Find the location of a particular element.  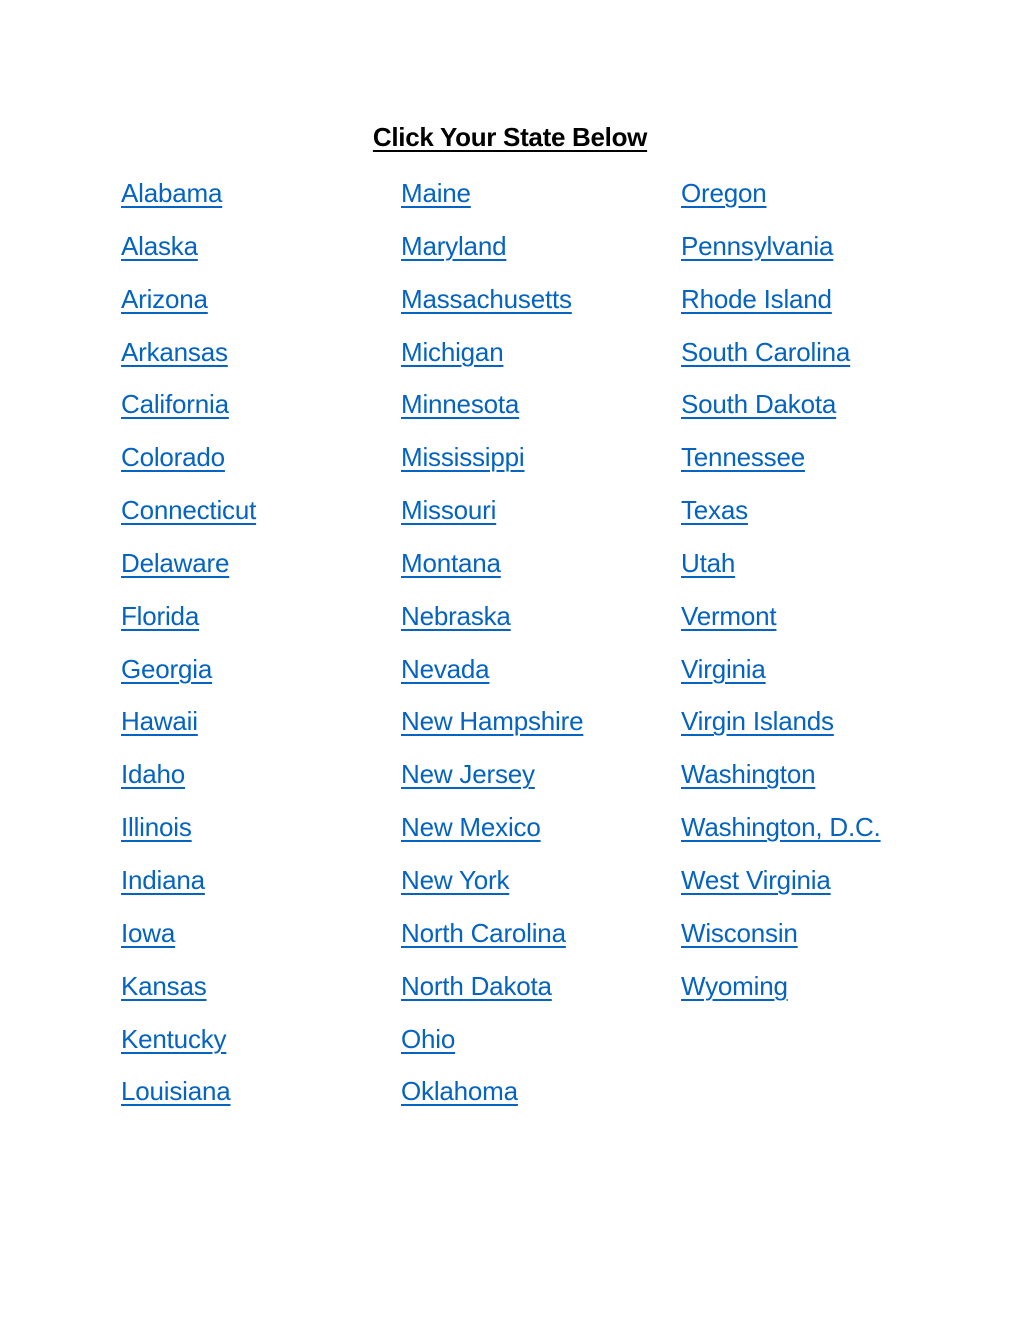

state-link-oklahoma: Oklahoma is located at coordinates (541, 1098).